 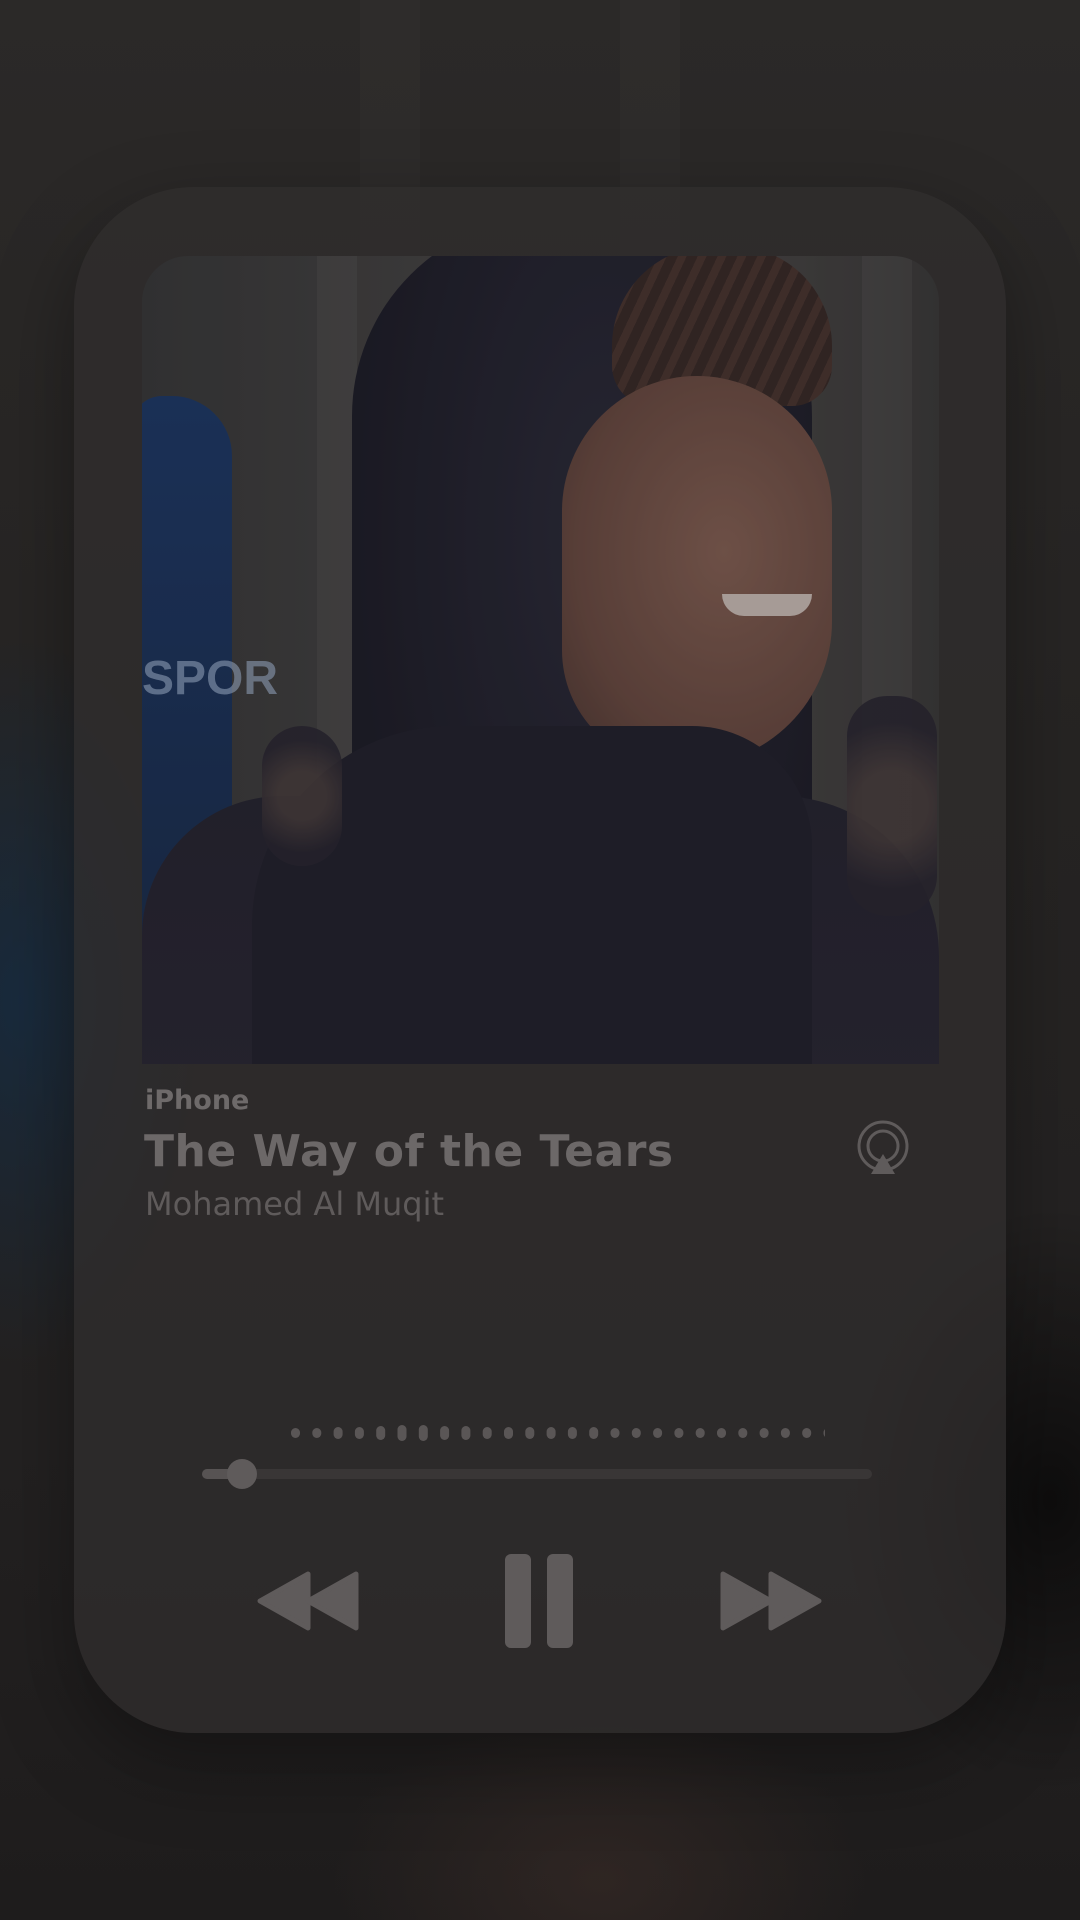 I want to click on output-device-label: iPhone, so click(x=197, y=1100).